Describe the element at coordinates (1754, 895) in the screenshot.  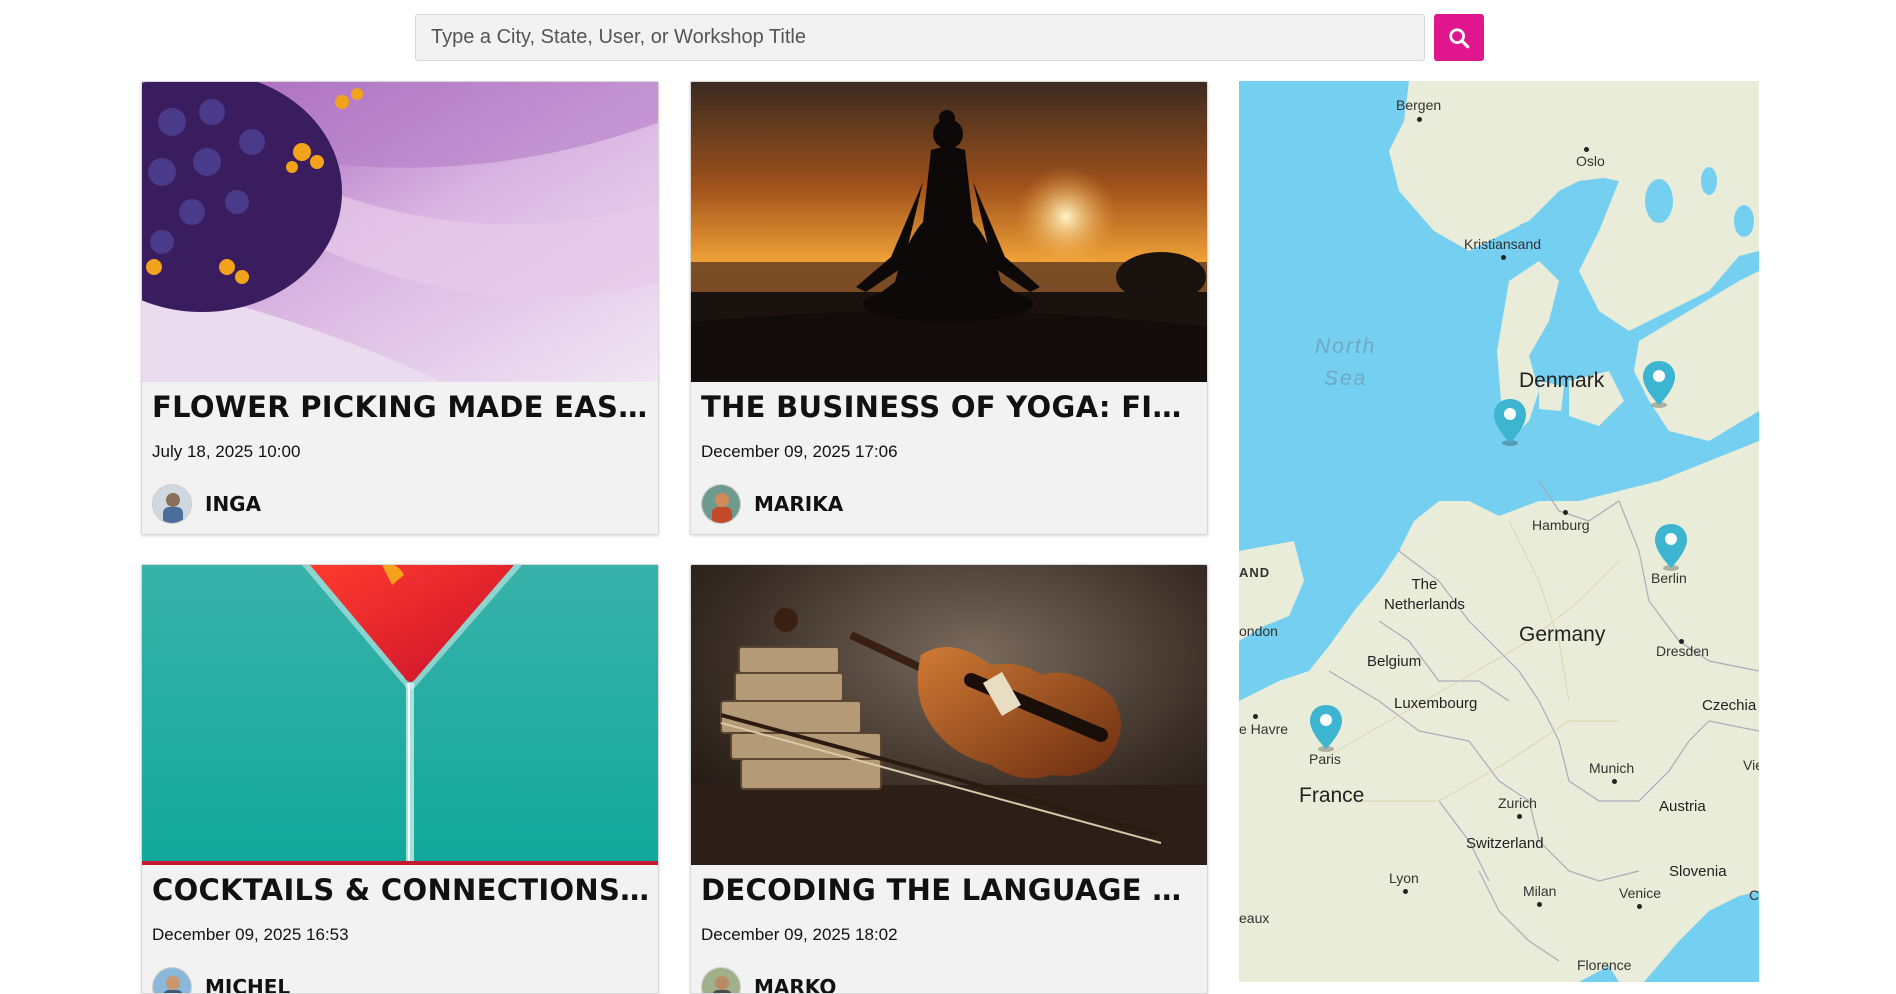
I see `map-label-croatia: C` at that location.